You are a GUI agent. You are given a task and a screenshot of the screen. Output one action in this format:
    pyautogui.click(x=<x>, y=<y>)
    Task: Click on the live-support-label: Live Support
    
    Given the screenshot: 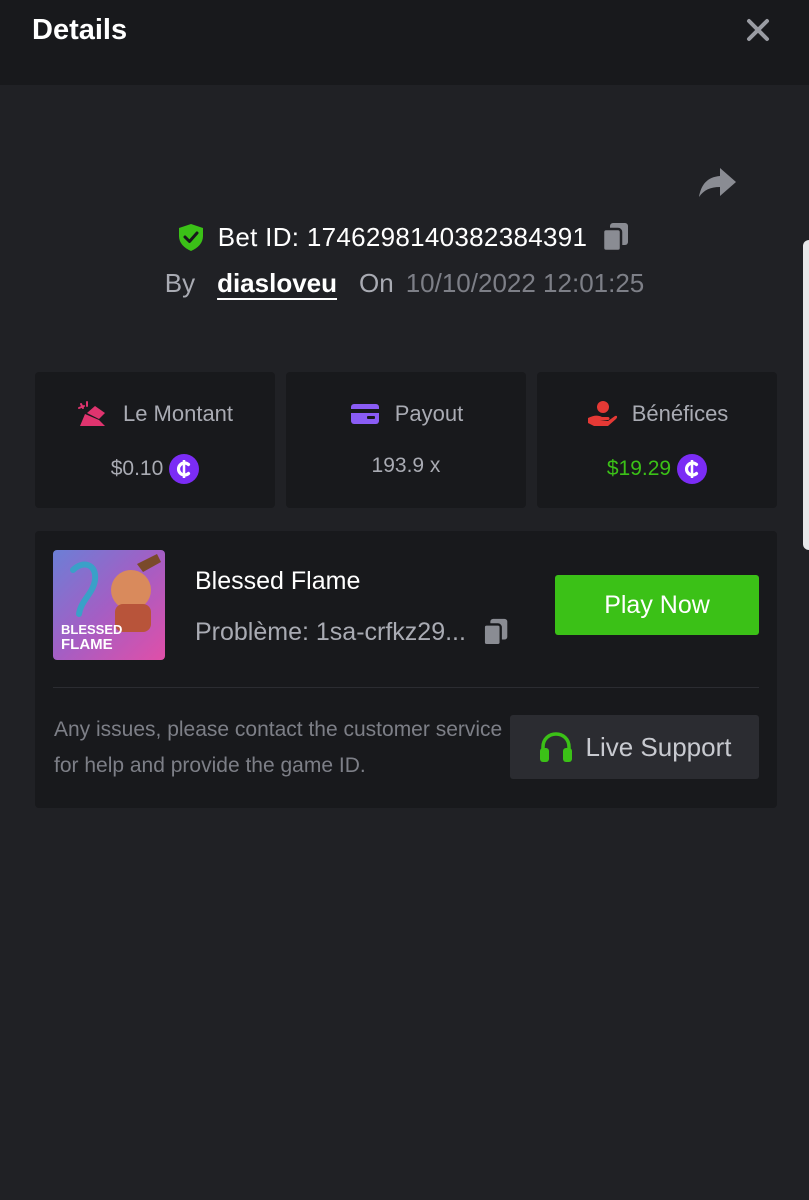 What is the action you would take?
    pyautogui.click(x=658, y=746)
    